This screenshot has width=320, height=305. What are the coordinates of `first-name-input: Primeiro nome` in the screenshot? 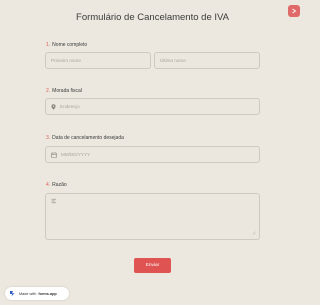 It's located at (98, 60).